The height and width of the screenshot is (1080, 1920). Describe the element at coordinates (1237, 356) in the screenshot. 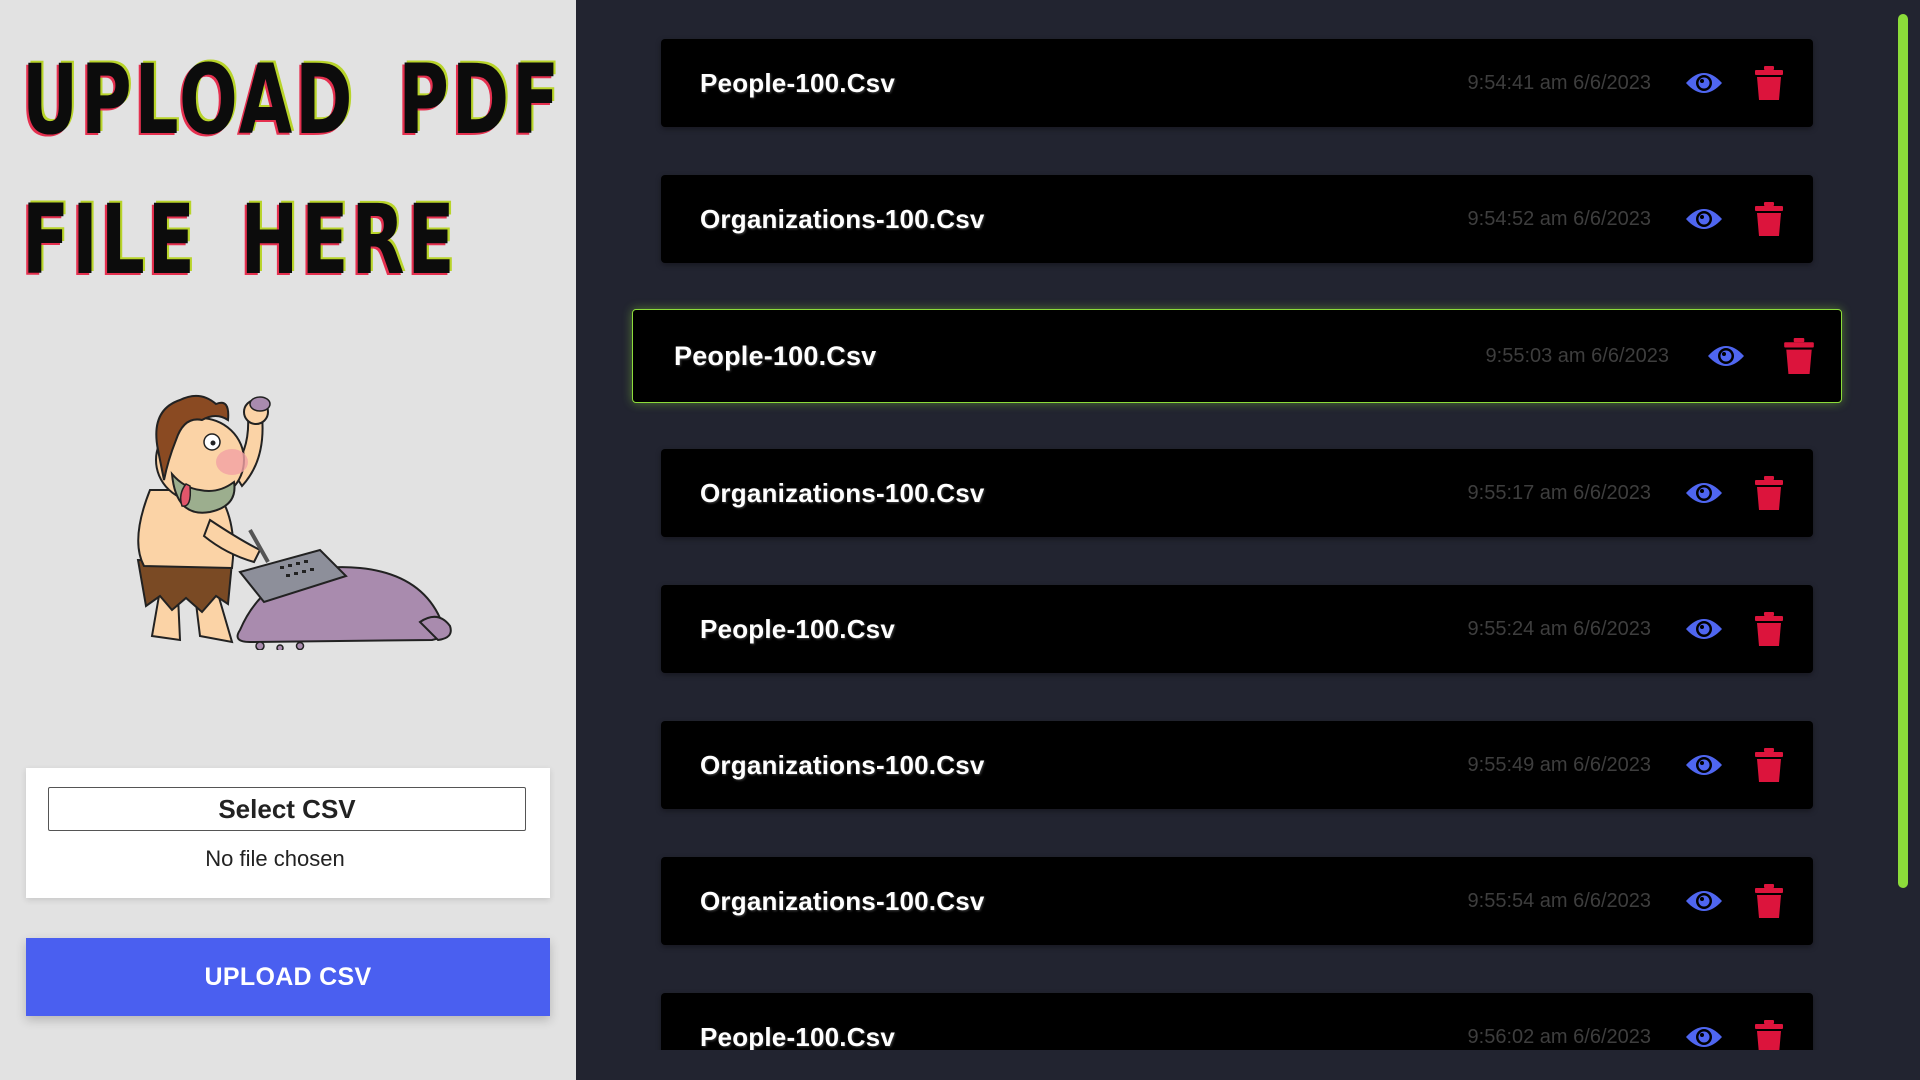

I see `file-row-selected: People-100.Csv 9:55:03 am 6/6/2023` at that location.